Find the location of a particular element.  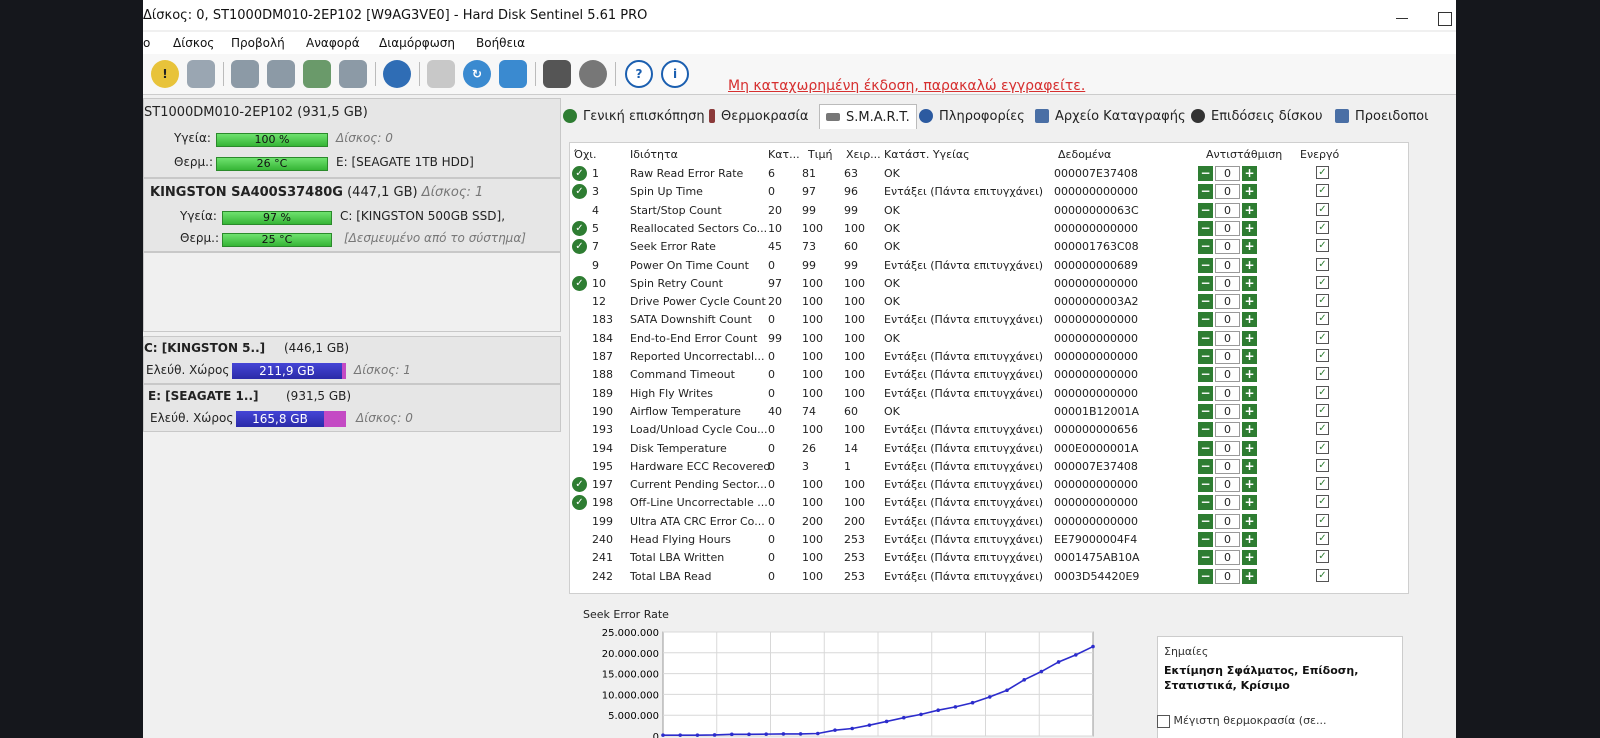

menu-item-file: ο is located at coordinates (146, 43).